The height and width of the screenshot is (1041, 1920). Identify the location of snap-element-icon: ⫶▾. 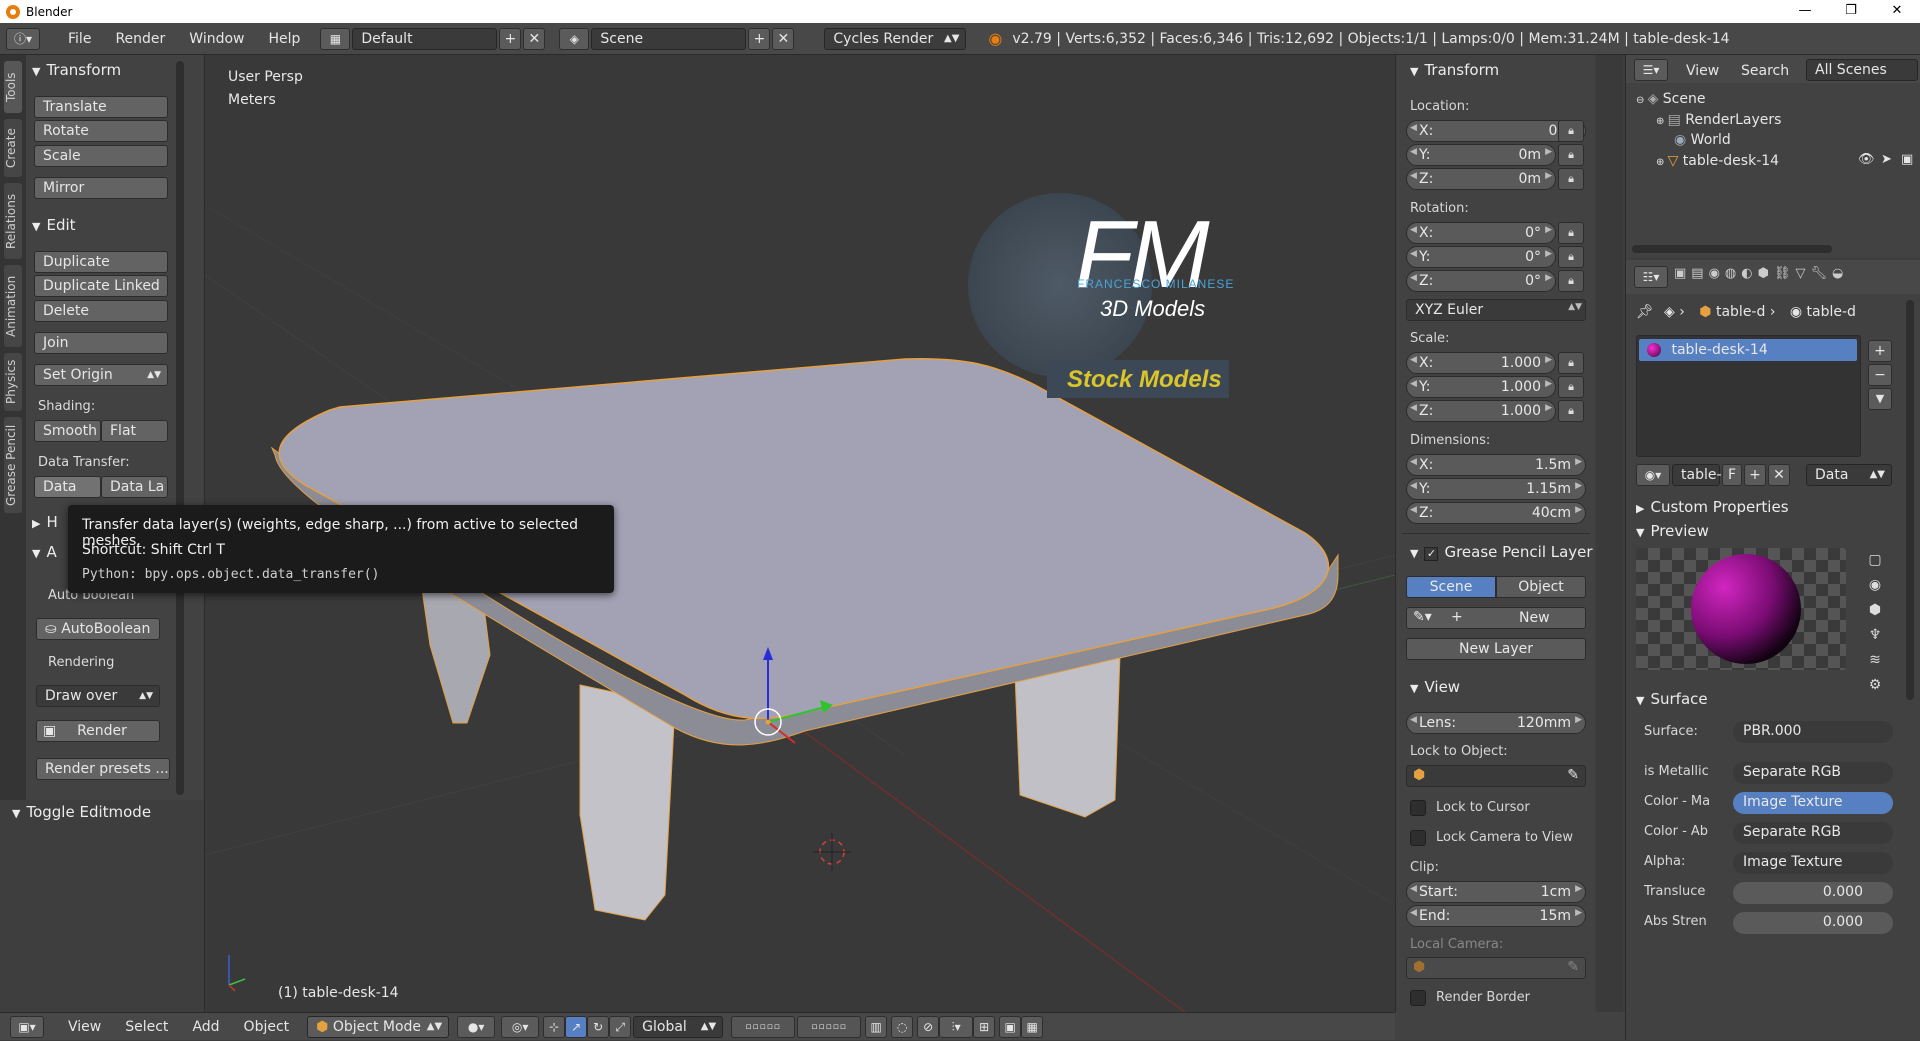
(956, 1026).